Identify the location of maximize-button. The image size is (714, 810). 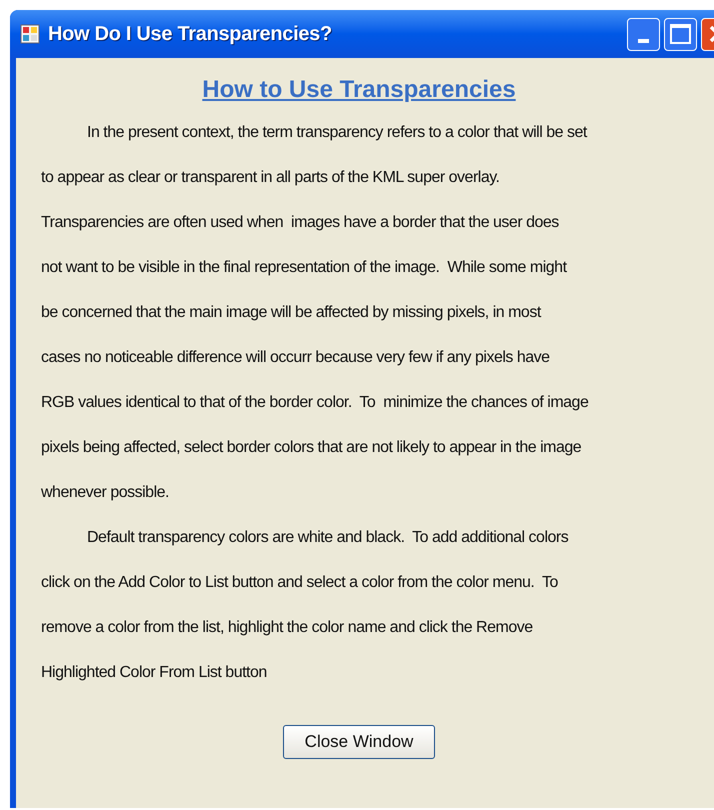
(680, 34).